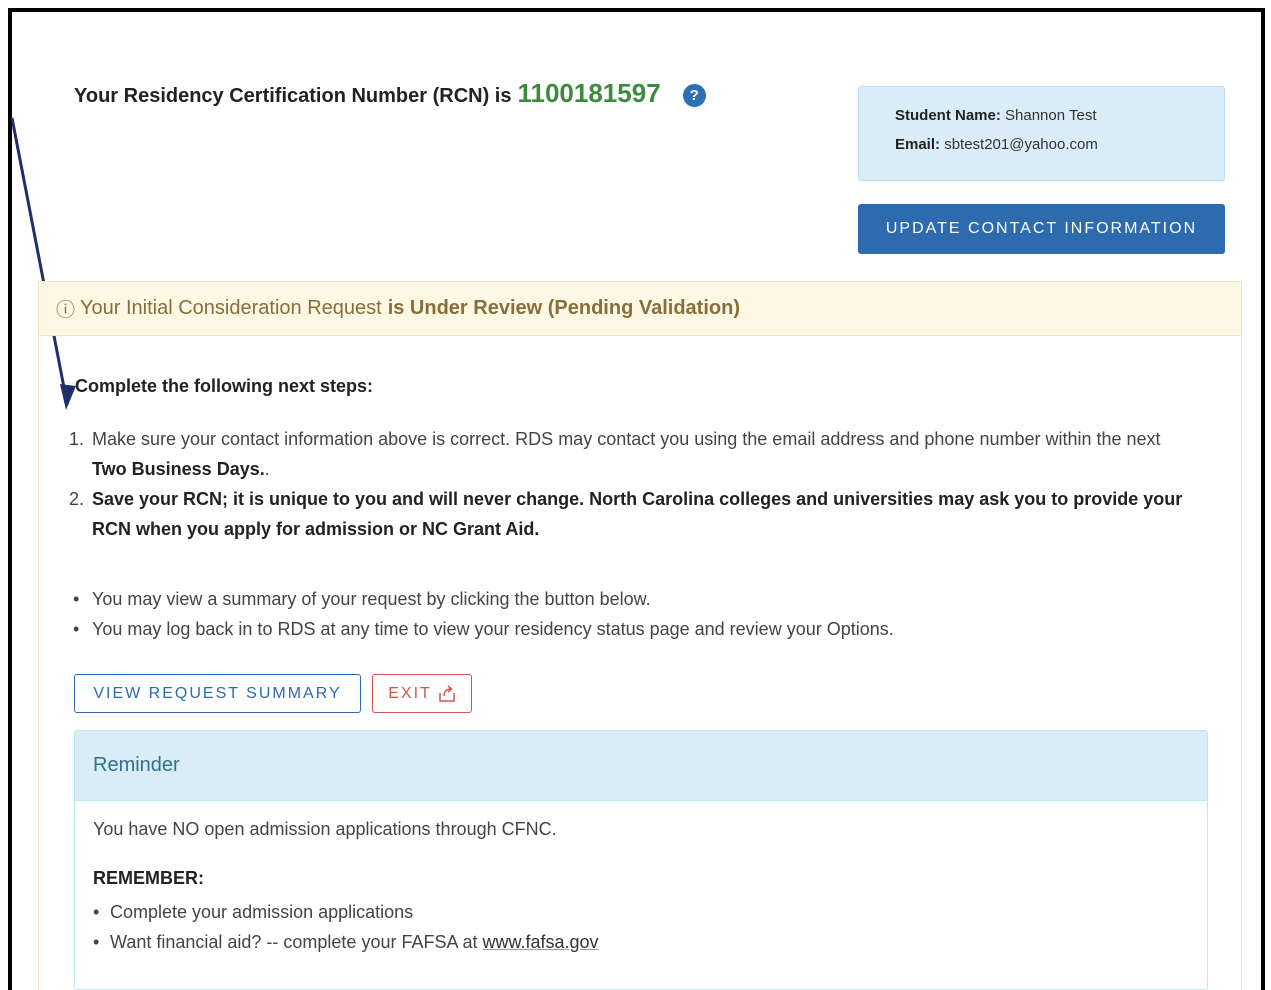 The image size is (1271, 990). What do you see at coordinates (66, 310) in the screenshot?
I see `info-icon: ⓘ` at bounding box center [66, 310].